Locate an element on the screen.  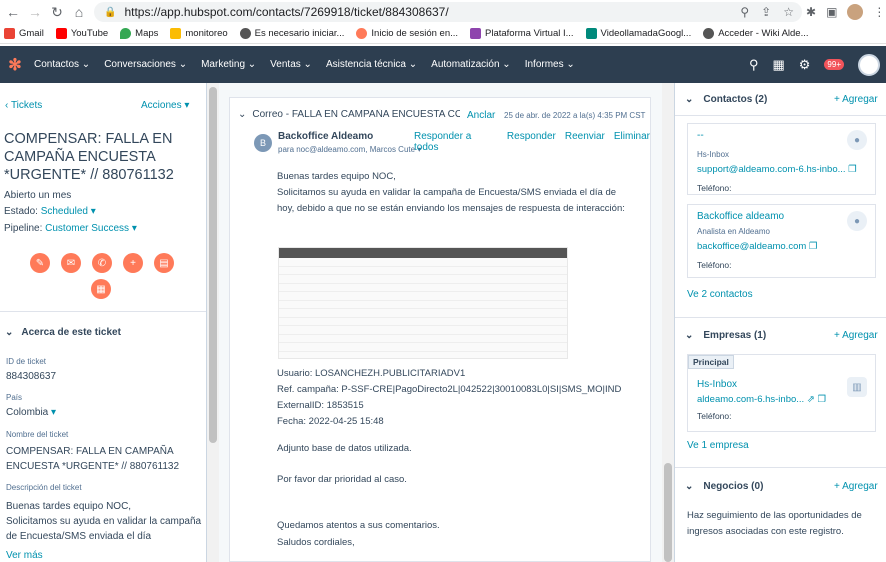
bookmark-gmail: Gmail is located at coordinates (24, 33).